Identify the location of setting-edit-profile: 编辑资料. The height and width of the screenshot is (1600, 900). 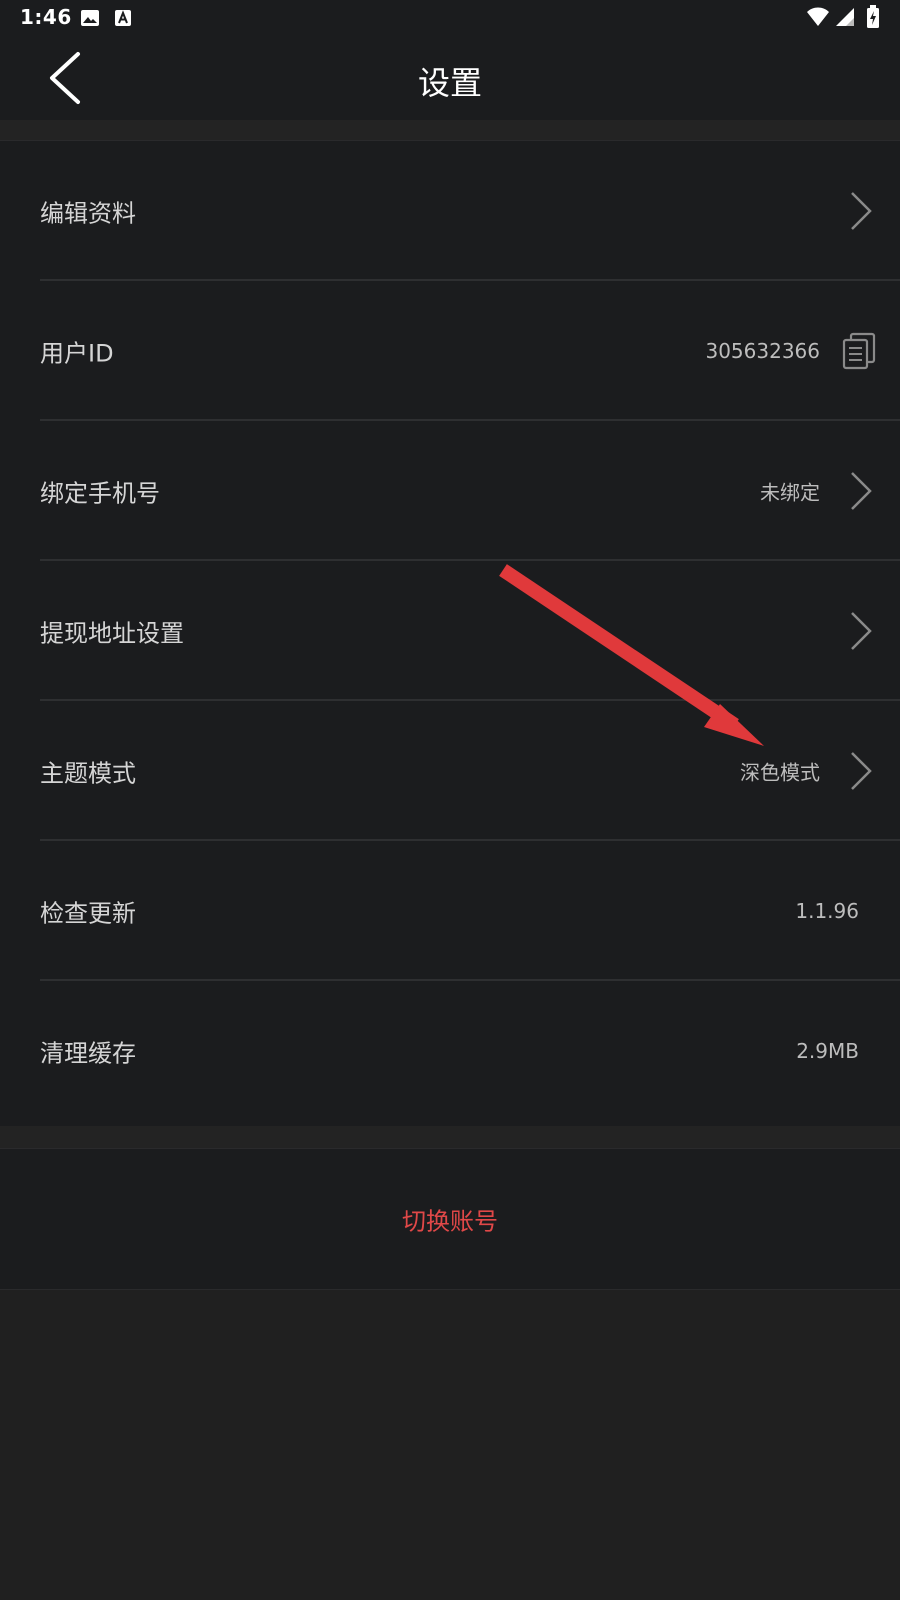
(450, 211).